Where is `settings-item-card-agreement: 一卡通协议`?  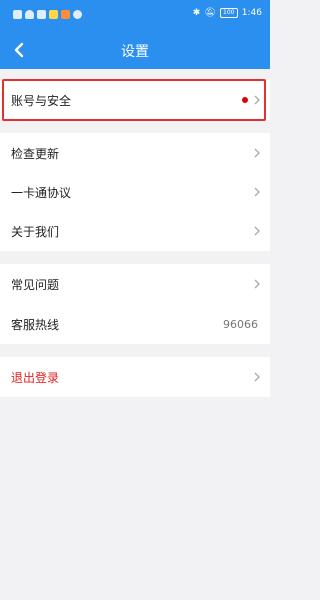 settings-item-card-agreement: 一卡通协议 is located at coordinates (135, 192).